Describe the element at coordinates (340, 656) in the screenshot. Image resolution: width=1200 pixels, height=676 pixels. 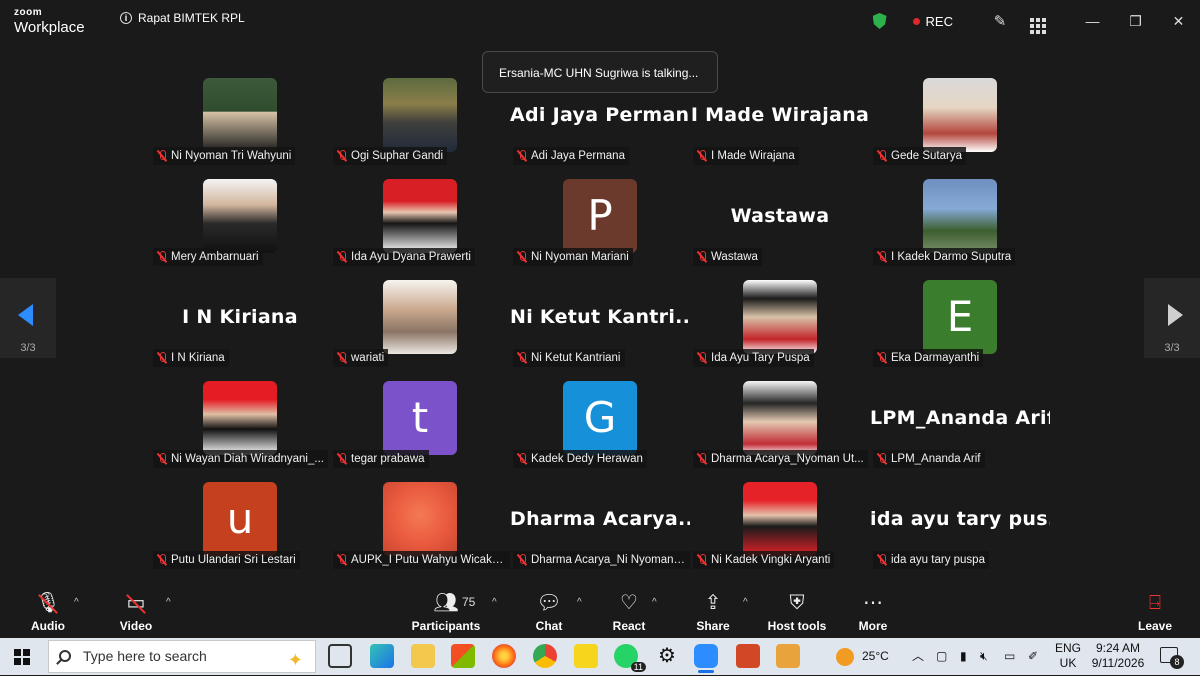
I see `task-view-icon` at that location.